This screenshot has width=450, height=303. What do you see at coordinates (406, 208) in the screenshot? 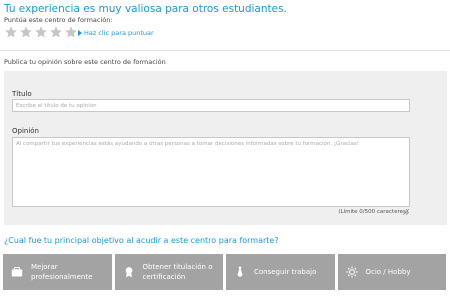
I see `resize-grip-icon` at bounding box center [406, 208].